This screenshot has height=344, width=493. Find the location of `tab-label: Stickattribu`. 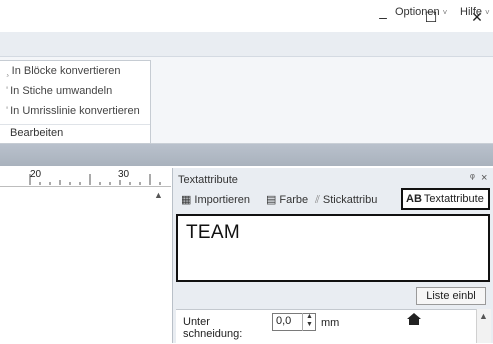

tab-label: Stickattribu is located at coordinates (350, 200).